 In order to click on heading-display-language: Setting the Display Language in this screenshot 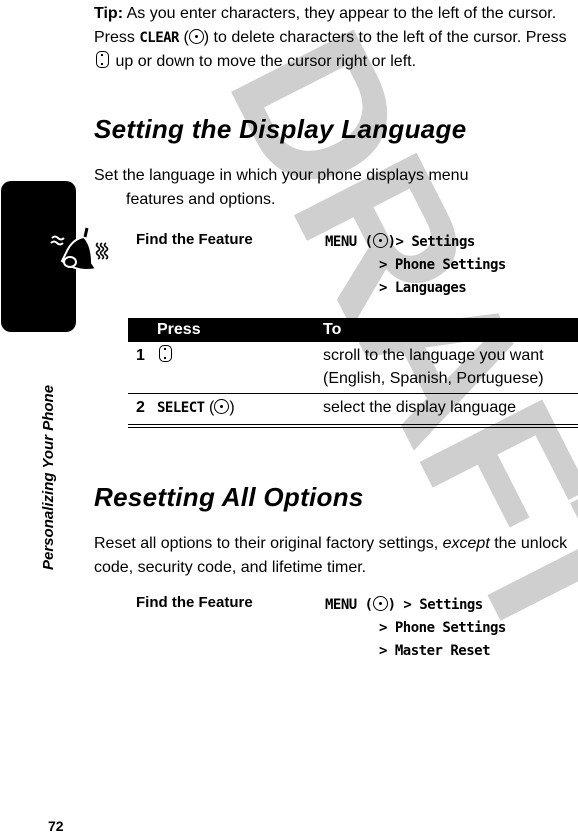, I will do `click(280, 129)`.